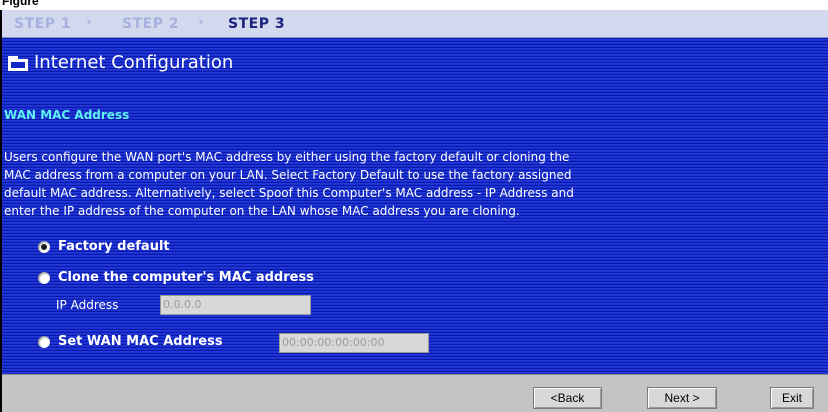 This screenshot has width=828, height=412. Describe the element at coordinates (67, 115) in the screenshot. I see `section-title: WAN MAC Address` at that location.